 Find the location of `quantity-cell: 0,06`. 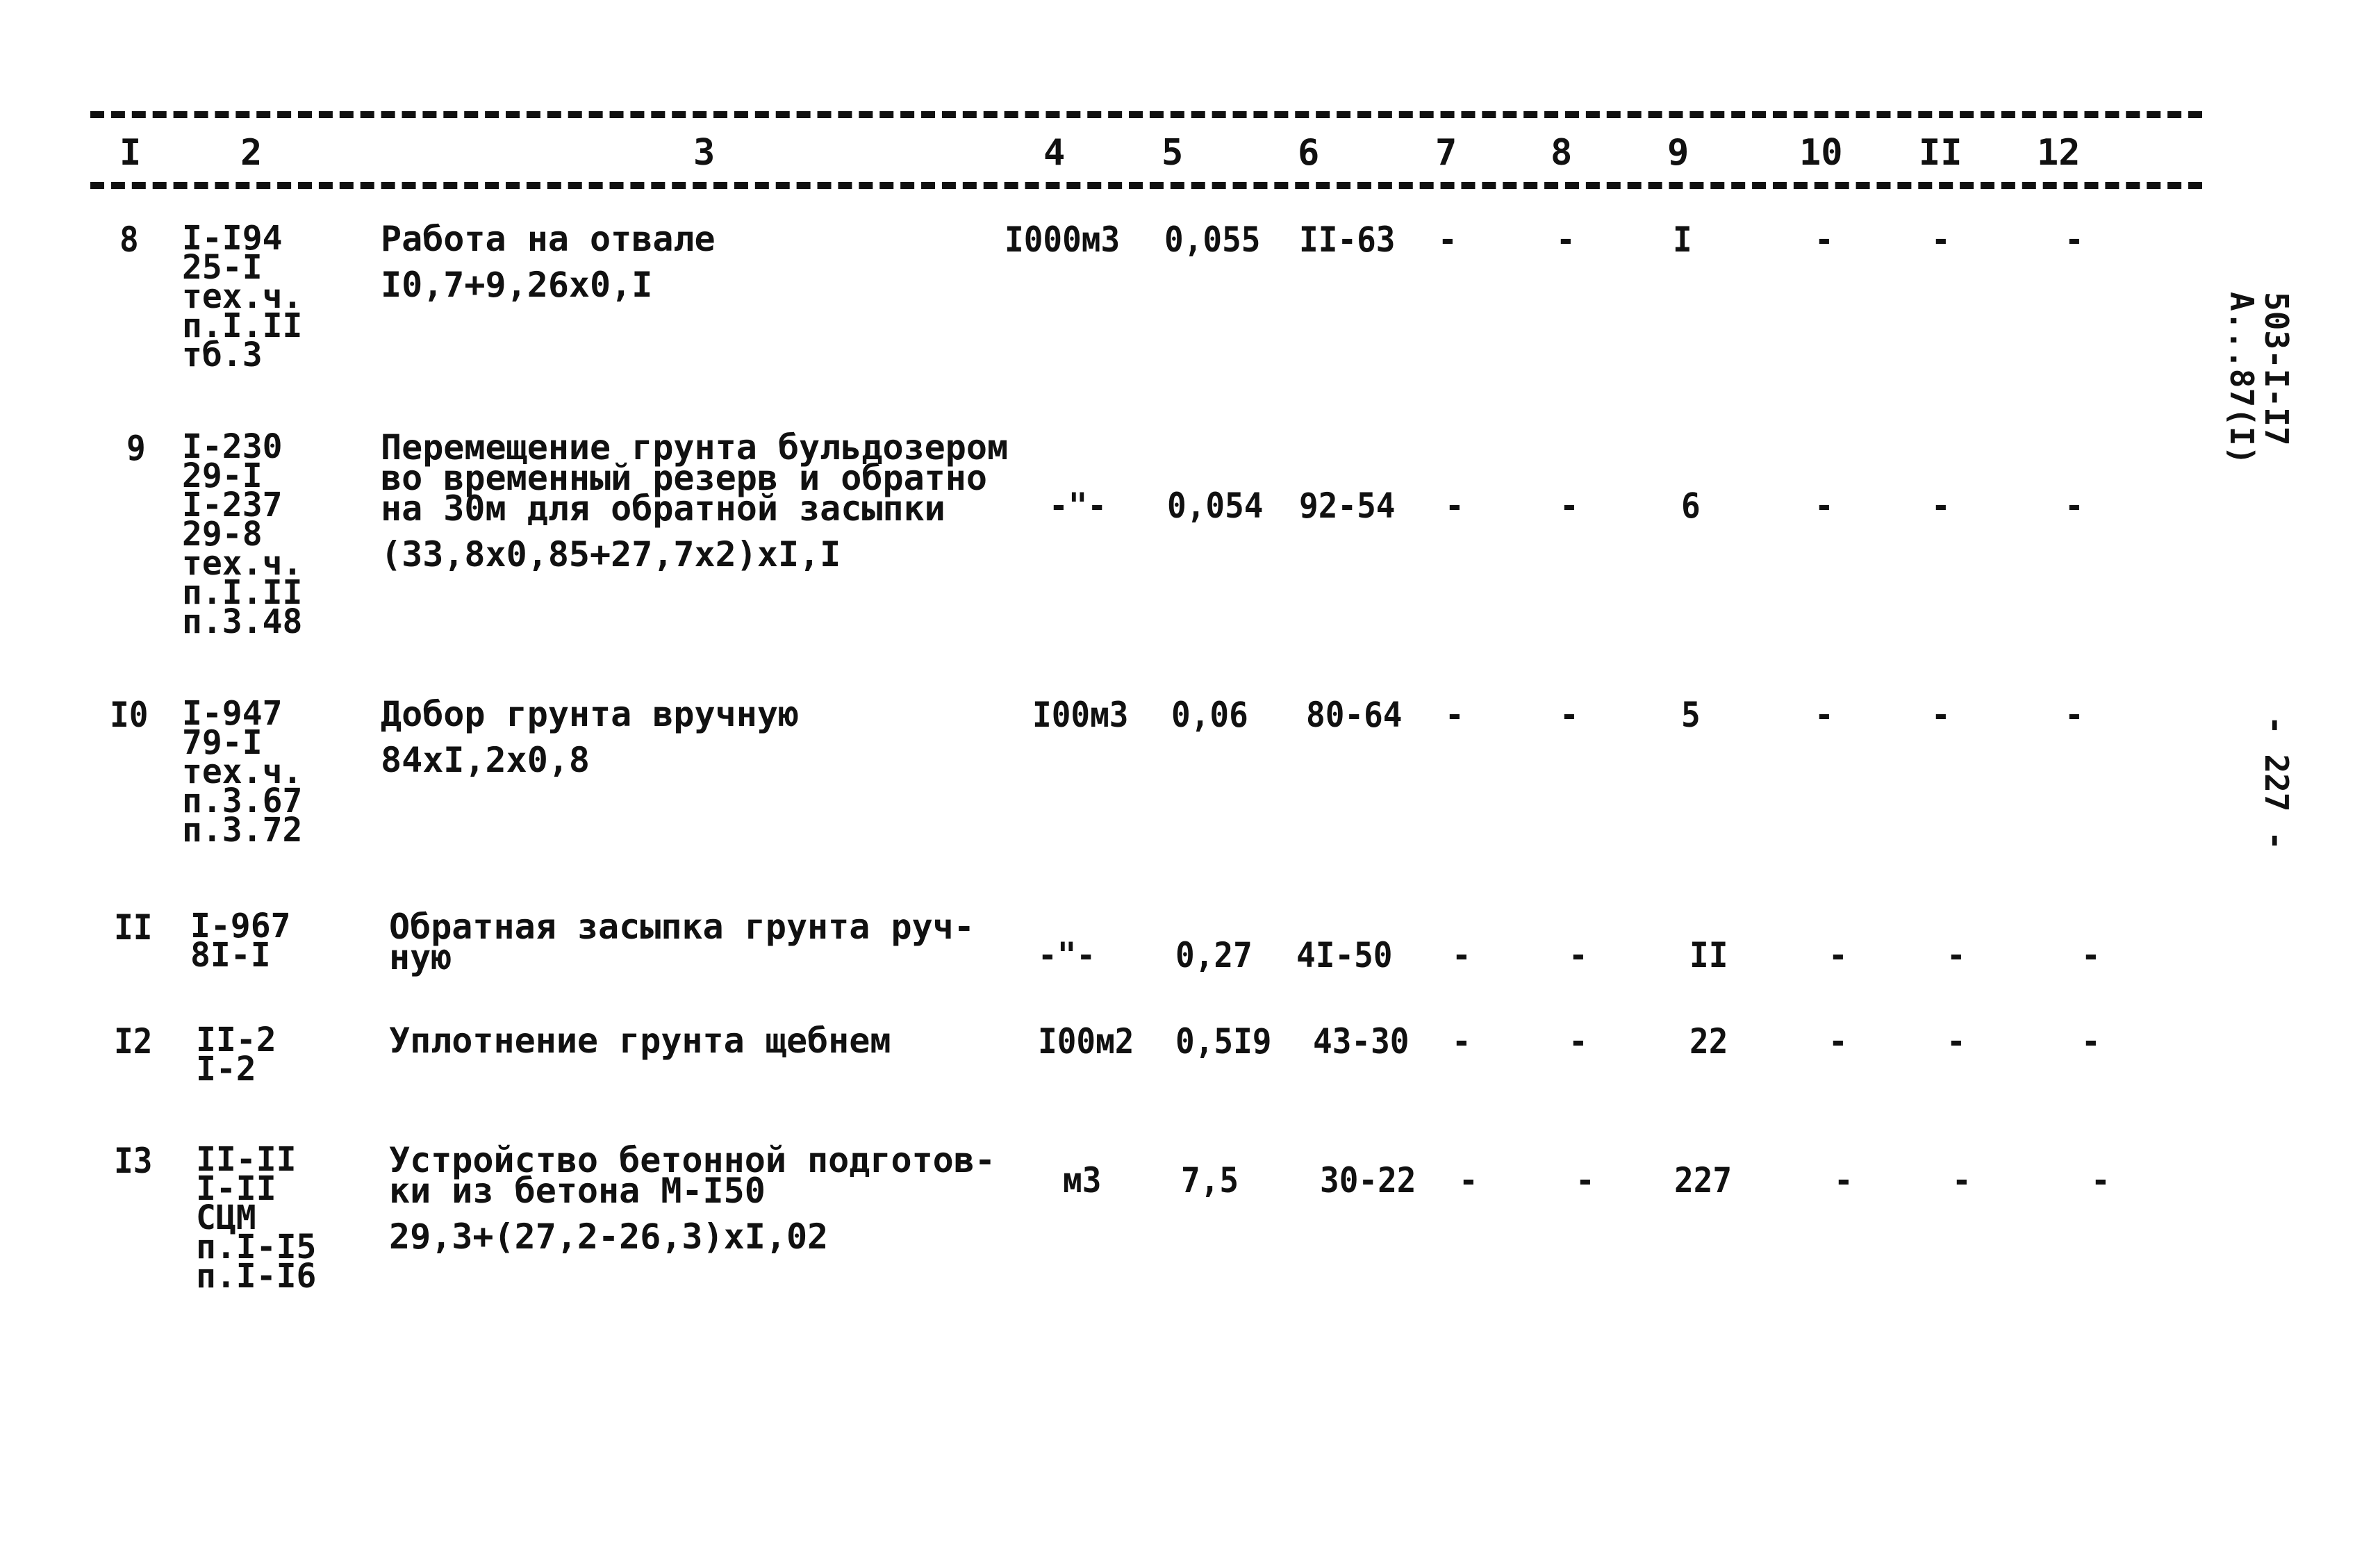

quantity-cell: 0,06 is located at coordinates (1209, 715).